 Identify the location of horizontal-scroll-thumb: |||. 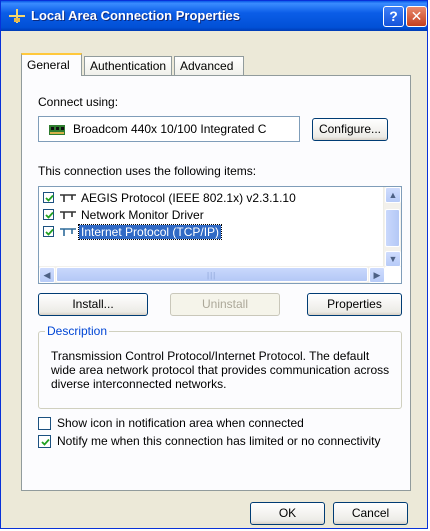
(212, 274).